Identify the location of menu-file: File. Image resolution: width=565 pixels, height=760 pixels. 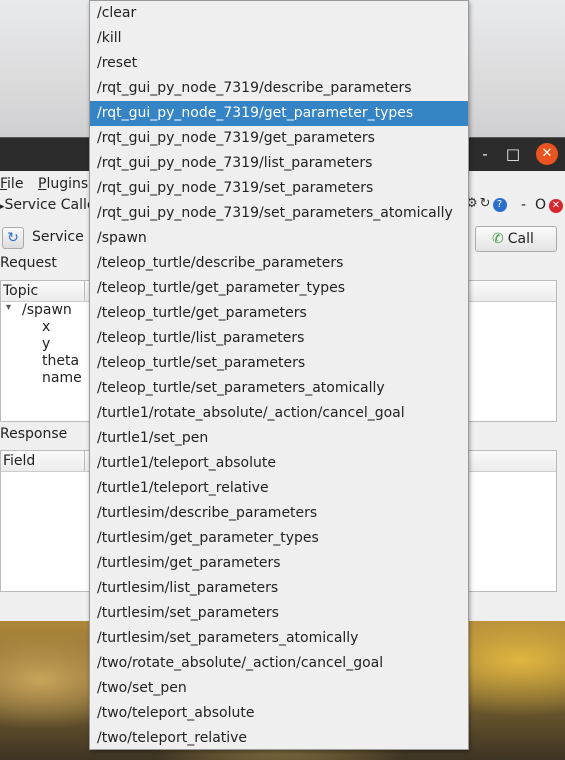
(11, 184).